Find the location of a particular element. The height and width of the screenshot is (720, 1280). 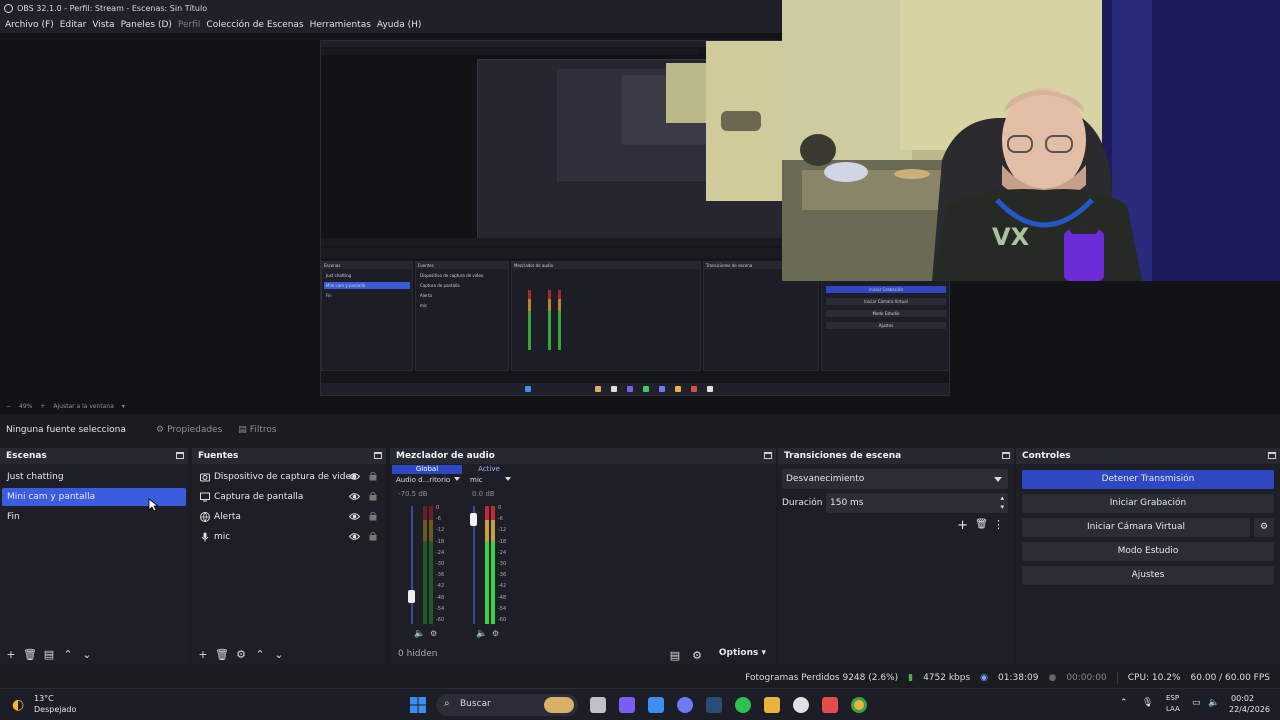

virtual-camera-settings-button: ⚙ is located at coordinates (1264, 527).